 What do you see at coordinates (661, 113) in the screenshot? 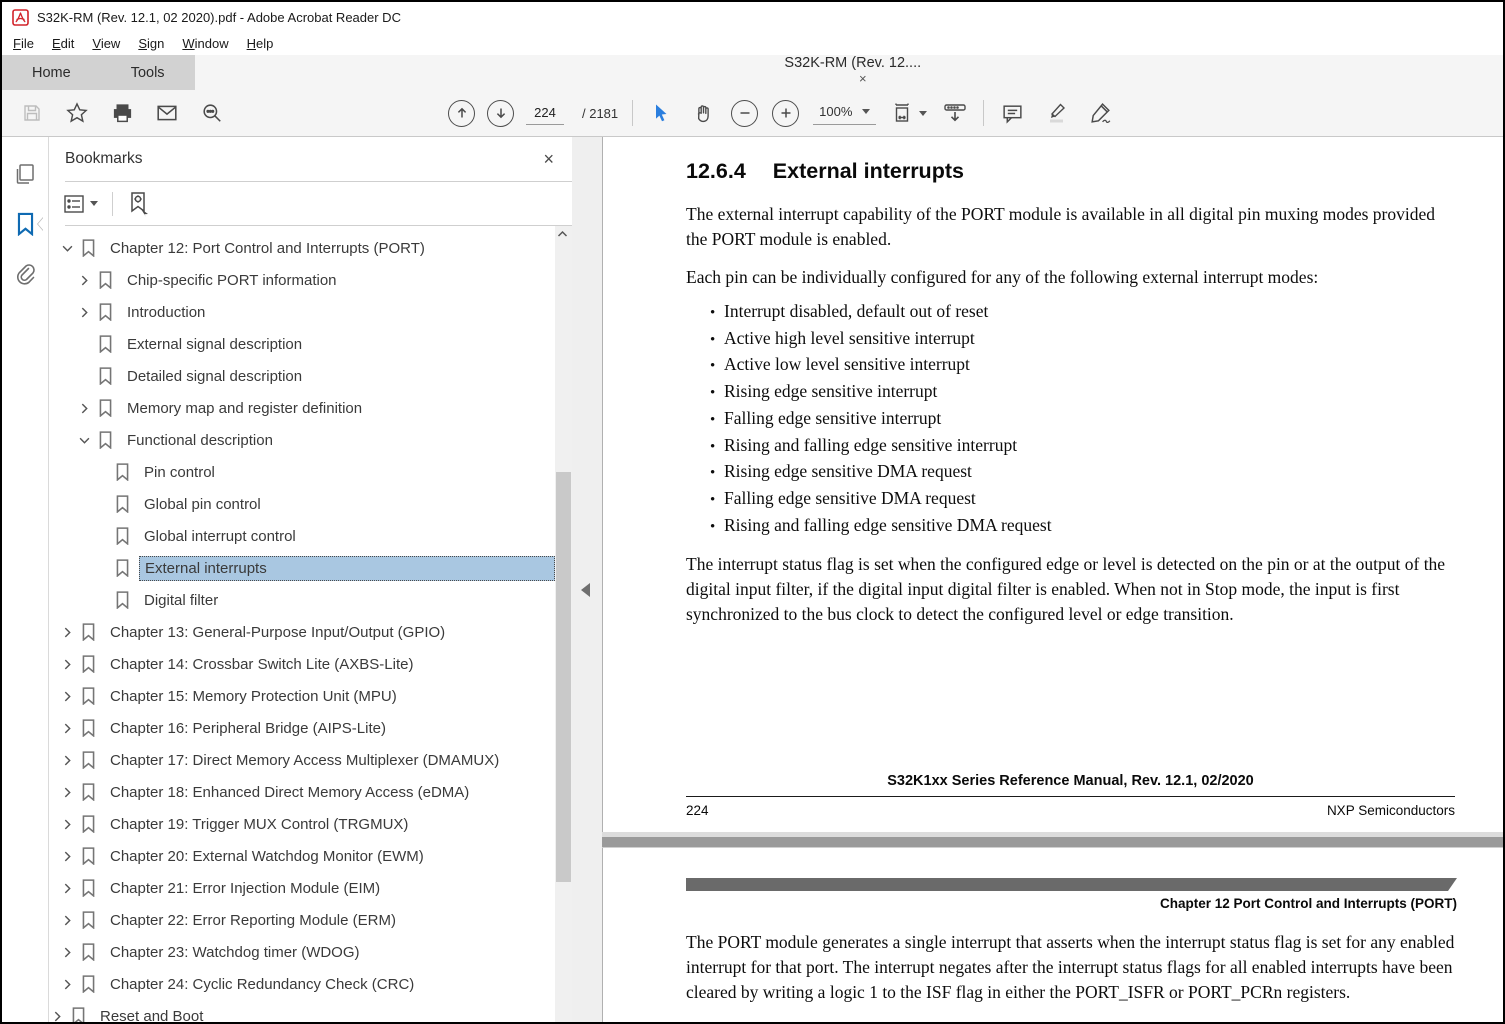
I see `select-tool-icon` at bounding box center [661, 113].